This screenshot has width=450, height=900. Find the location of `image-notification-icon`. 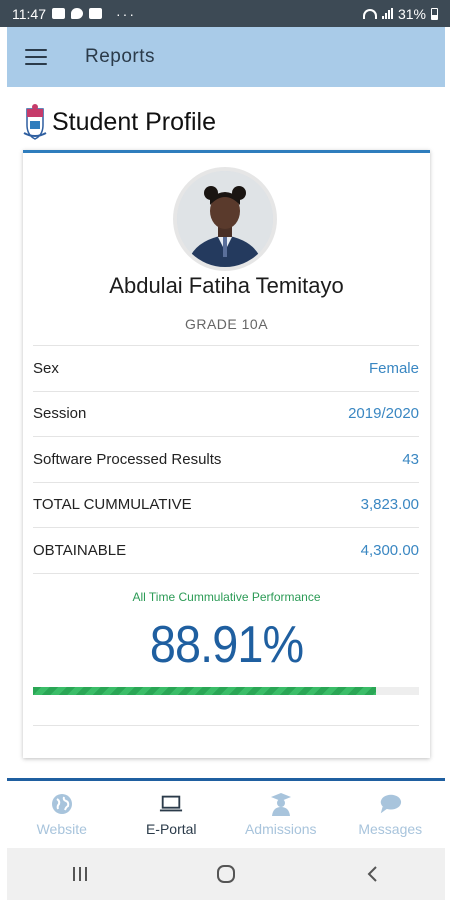

image-notification-icon is located at coordinates (95, 13).